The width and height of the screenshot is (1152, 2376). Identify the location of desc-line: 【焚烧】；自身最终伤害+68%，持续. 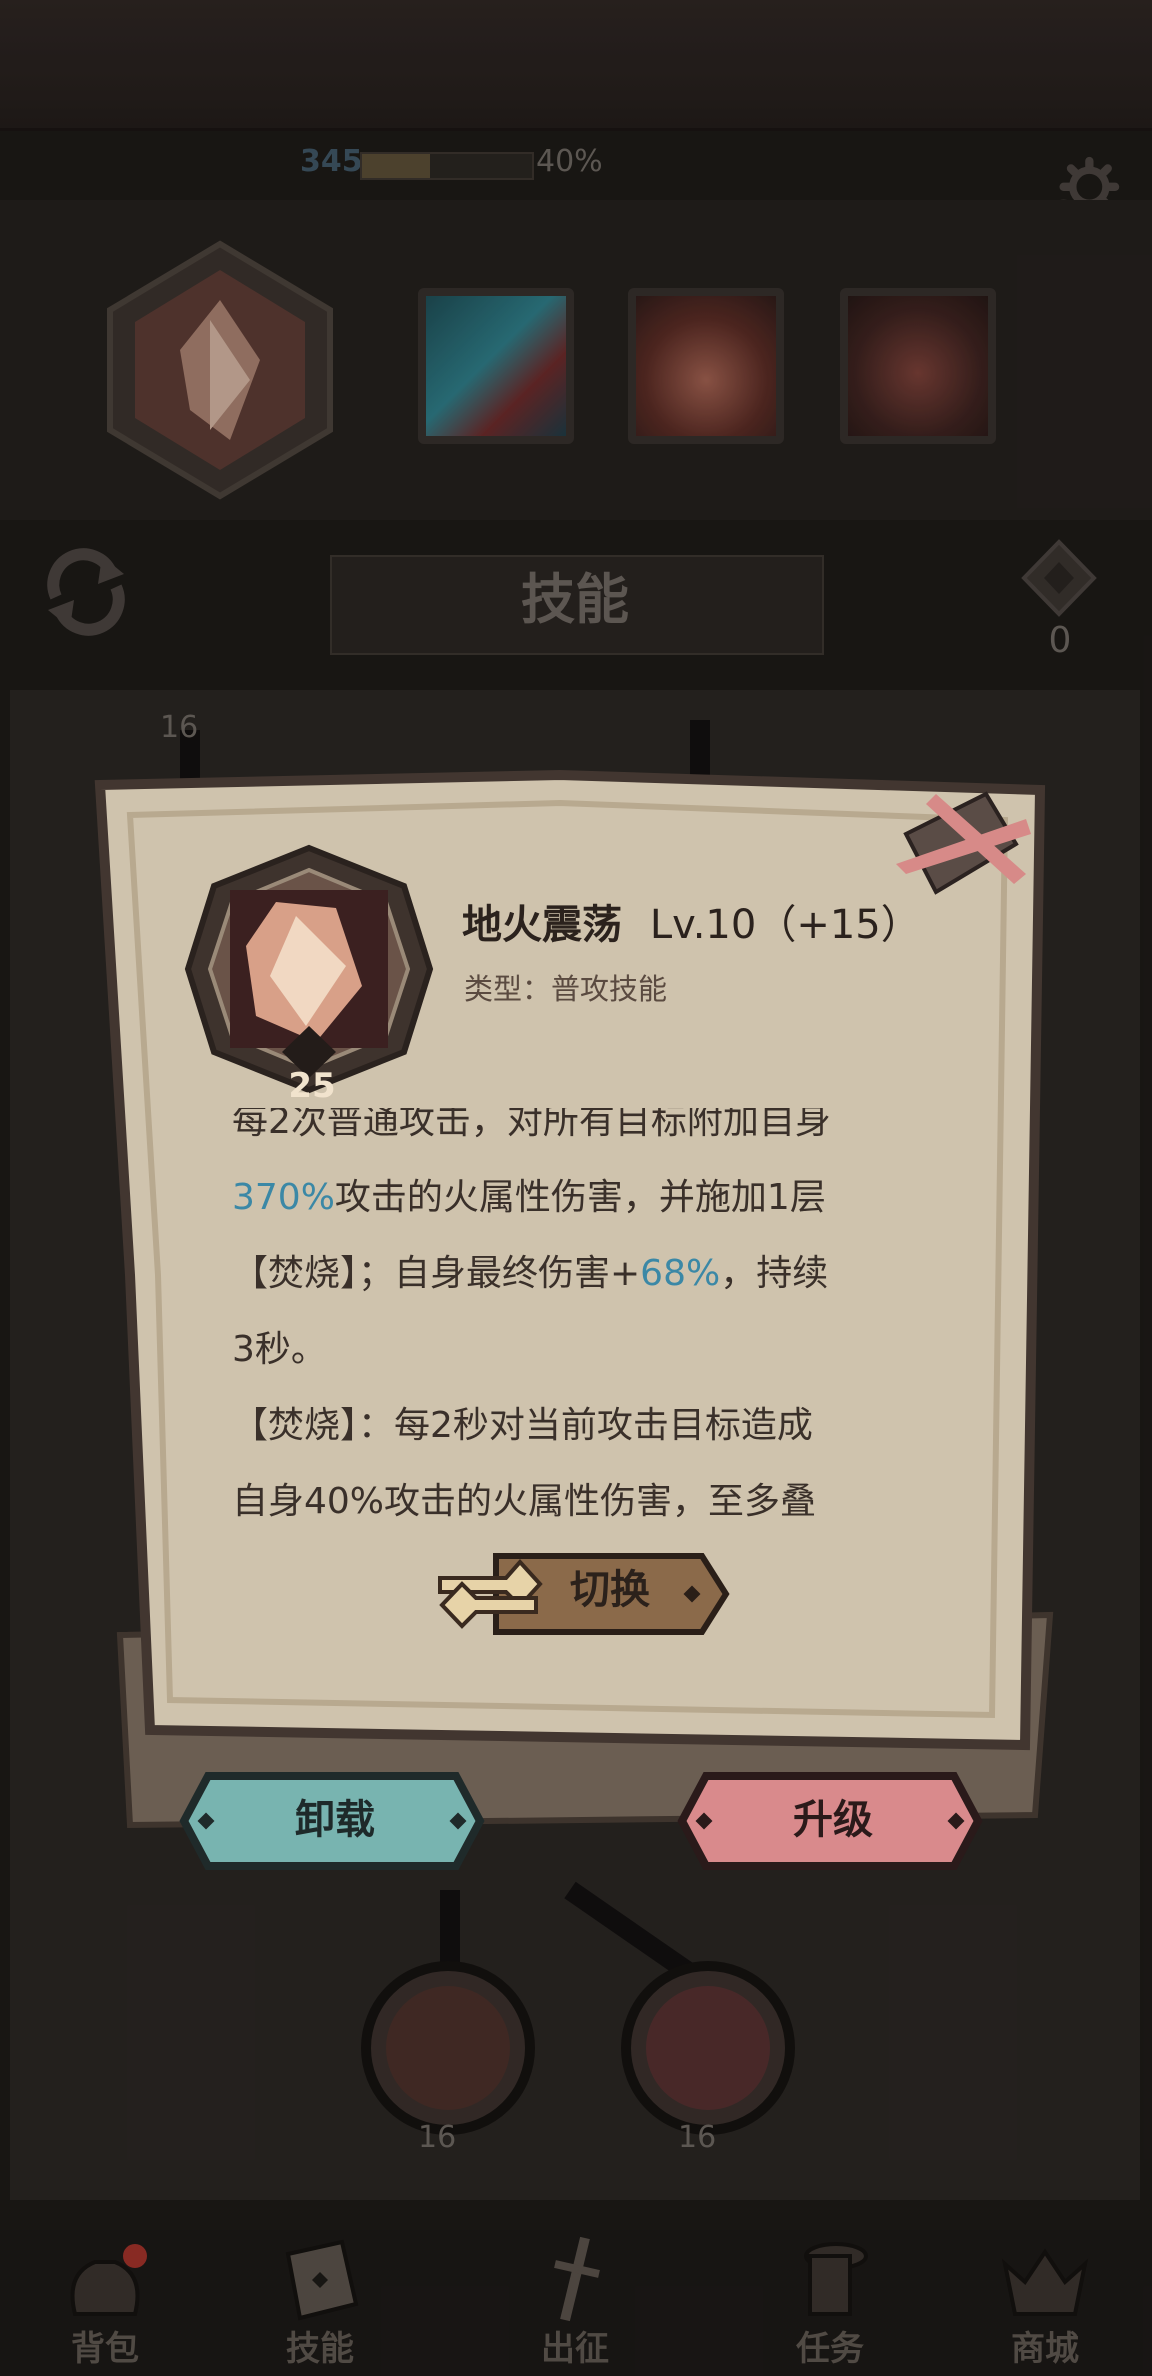
(530, 1274).